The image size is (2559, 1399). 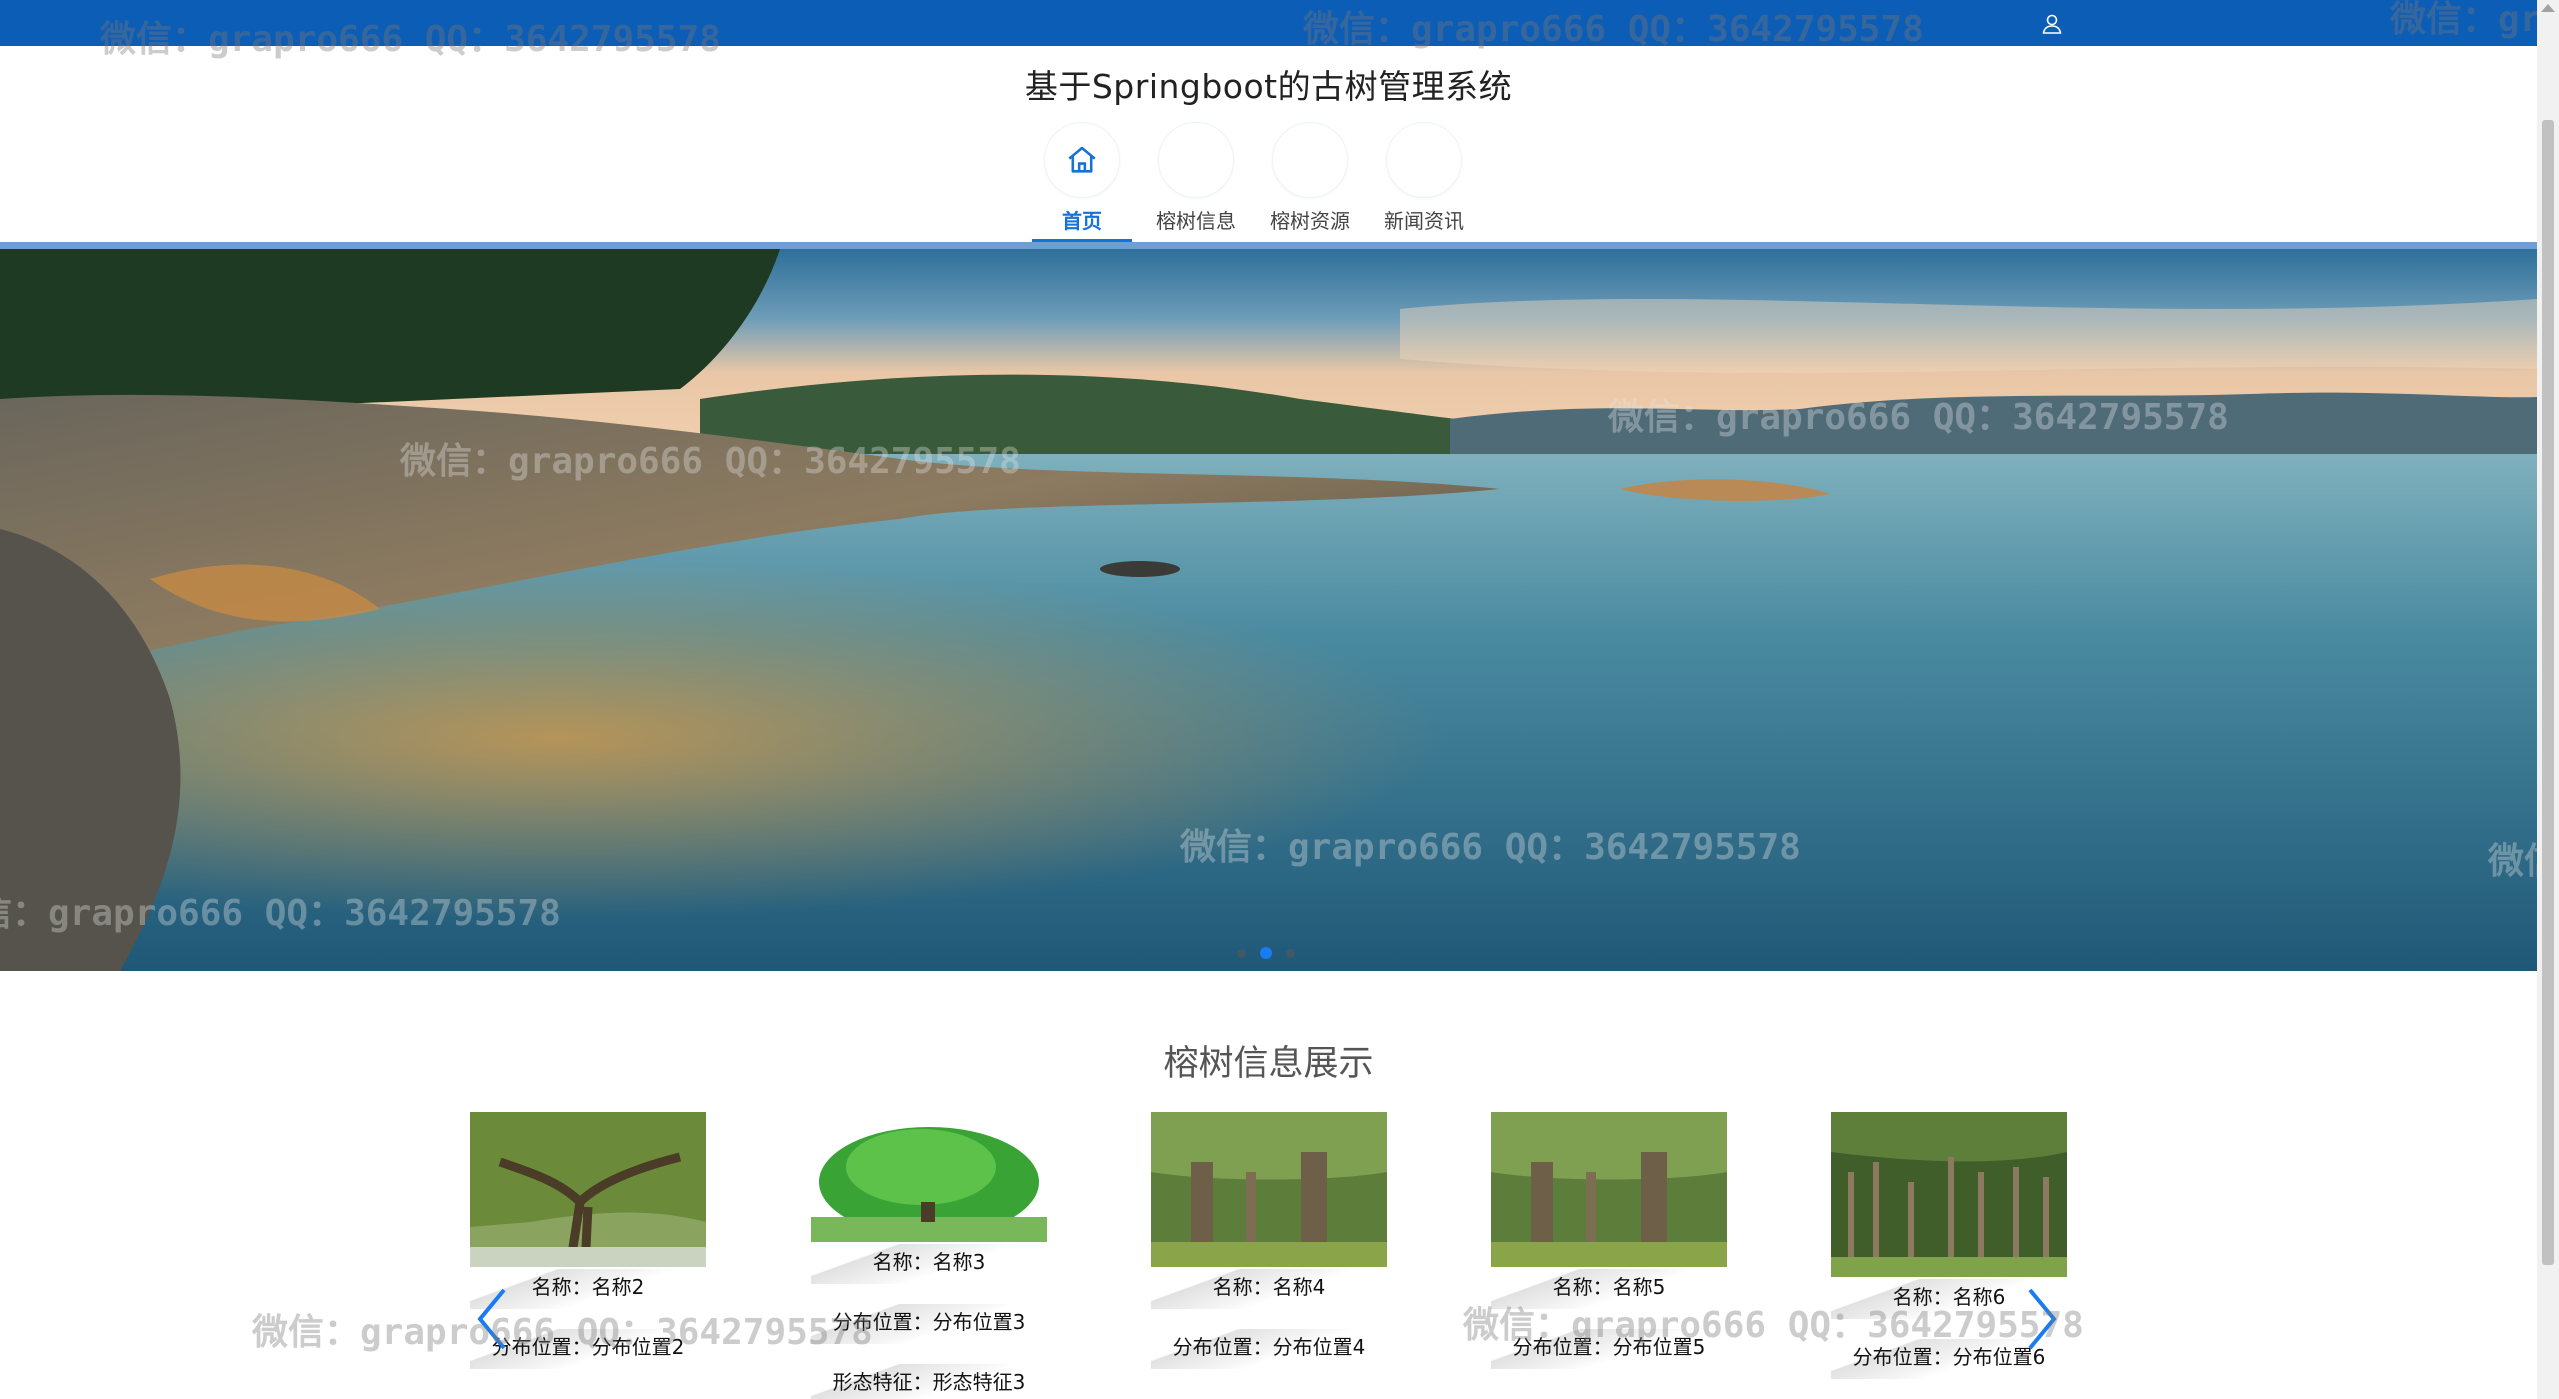 I want to click on card-name: 名称：名称5, so click(x=1609, y=1287).